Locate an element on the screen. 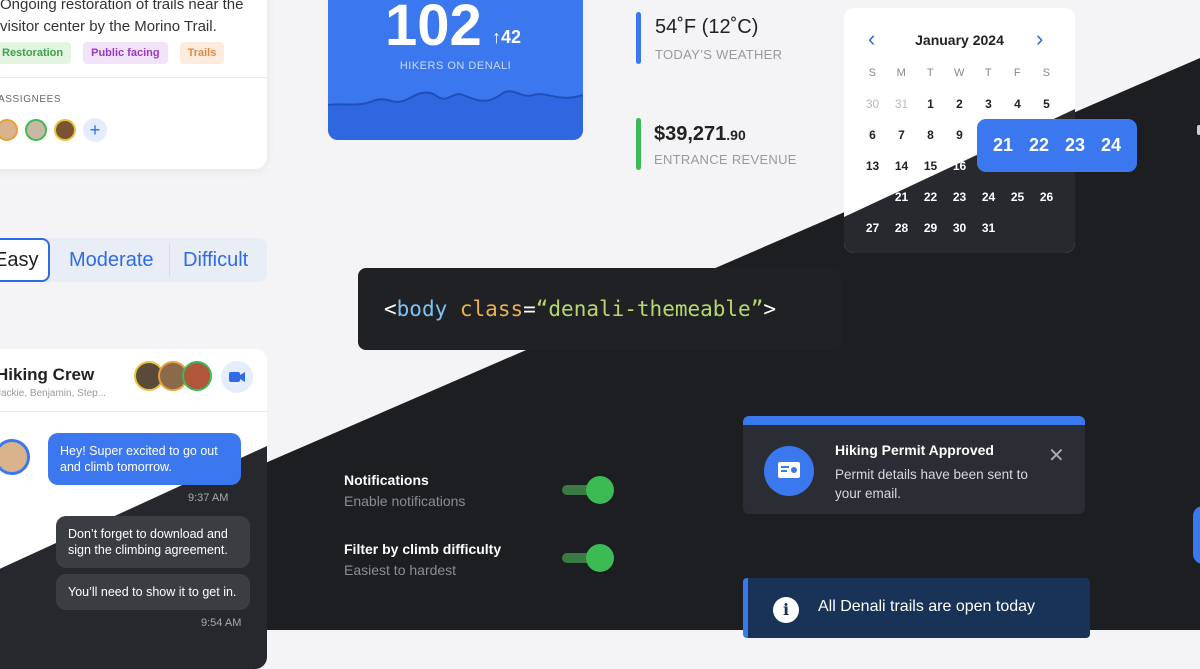  task-tags: Restoration Public facing Trails is located at coordinates (112, 53).